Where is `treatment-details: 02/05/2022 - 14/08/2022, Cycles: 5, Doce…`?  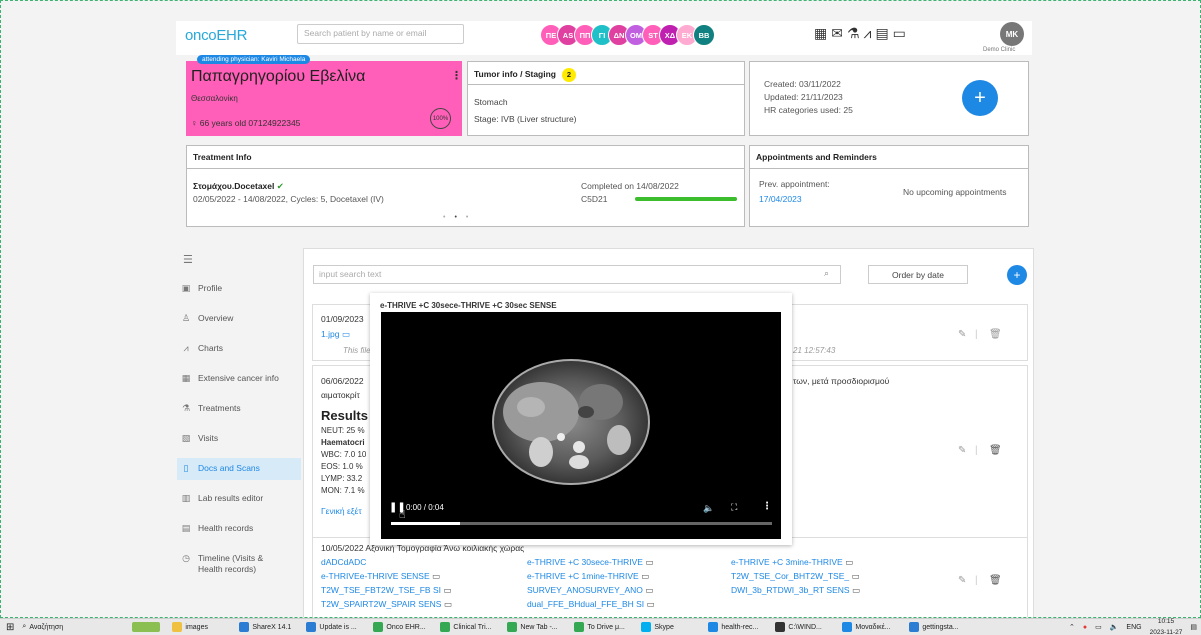
treatment-details: 02/05/2022 - 14/08/2022, Cycles: 5, Doce… is located at coordinates (288, 199).